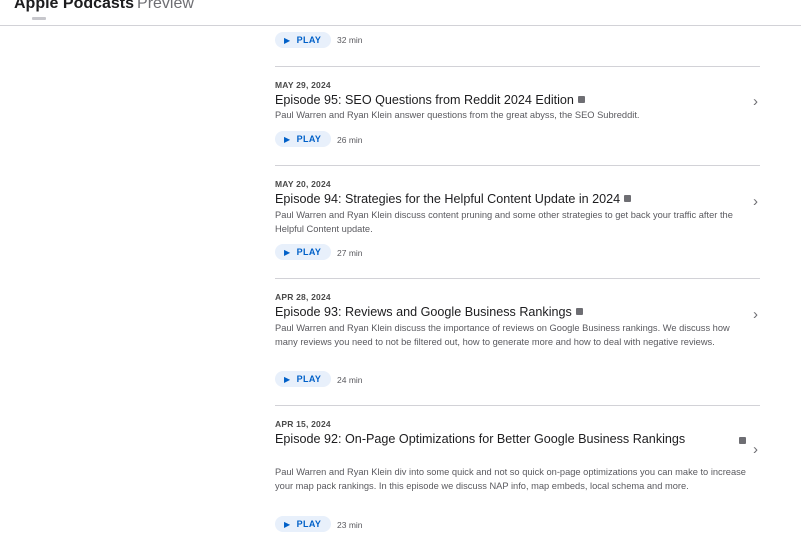 This screenshot has width=801, height=545. What do you see at coordinates (350, 525) in the screenshot?
I see `episode-duration: 23 min` at bounding box center [350, 525].